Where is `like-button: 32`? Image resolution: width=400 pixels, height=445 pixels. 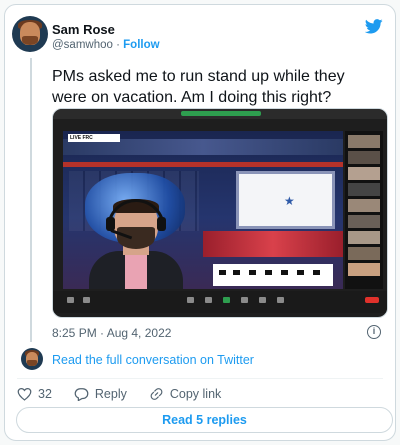
like-button: 32 is located at coordinates (34, 394).